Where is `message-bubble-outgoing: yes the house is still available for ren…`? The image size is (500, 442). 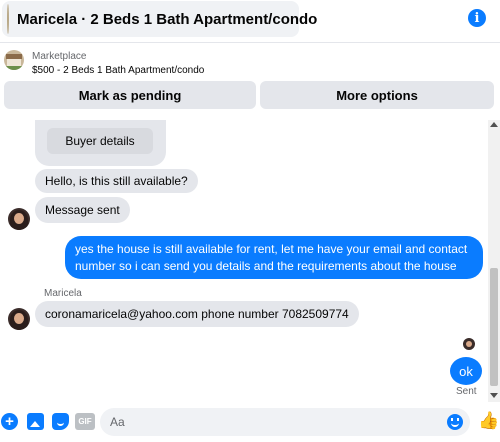 message-bubble-outgoing: yes the house is still available for ren… is located at coordinates (274, 257).